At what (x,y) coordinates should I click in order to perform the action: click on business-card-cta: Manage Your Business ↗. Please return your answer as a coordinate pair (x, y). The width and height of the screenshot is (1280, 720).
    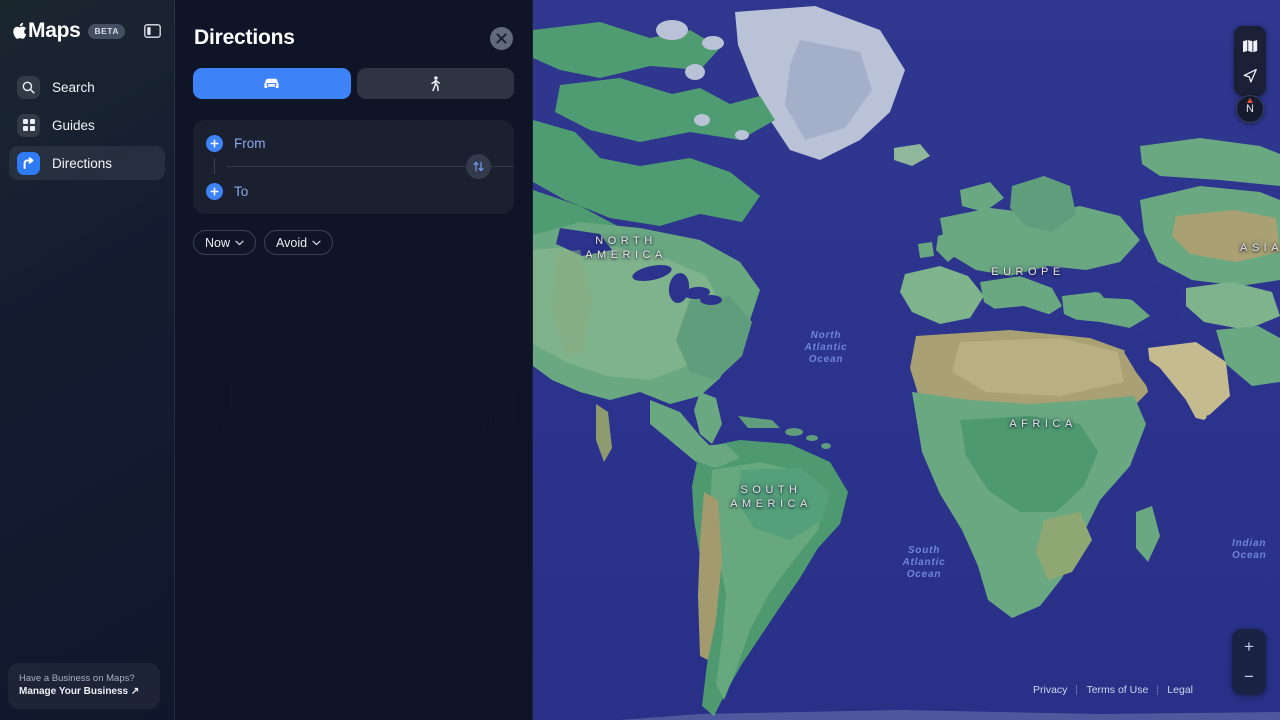
    Looking at the image, I should click on (84, 692).